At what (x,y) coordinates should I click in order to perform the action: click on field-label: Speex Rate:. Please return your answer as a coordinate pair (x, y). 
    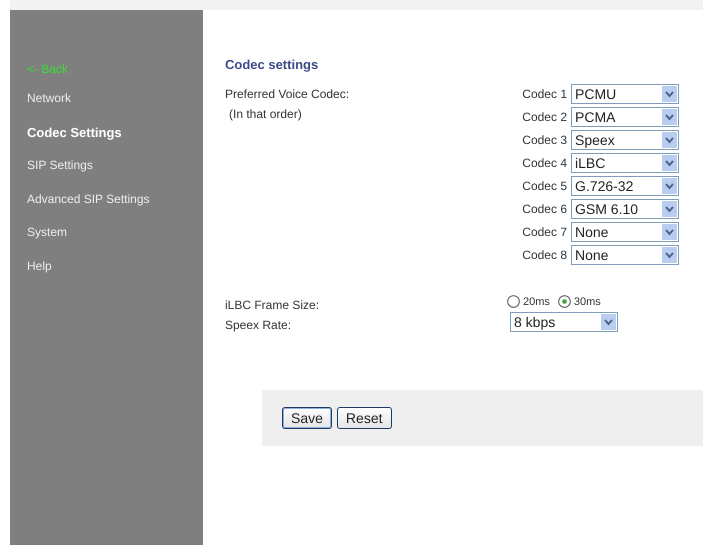
    Looking at the image, I should click on (258, 325).